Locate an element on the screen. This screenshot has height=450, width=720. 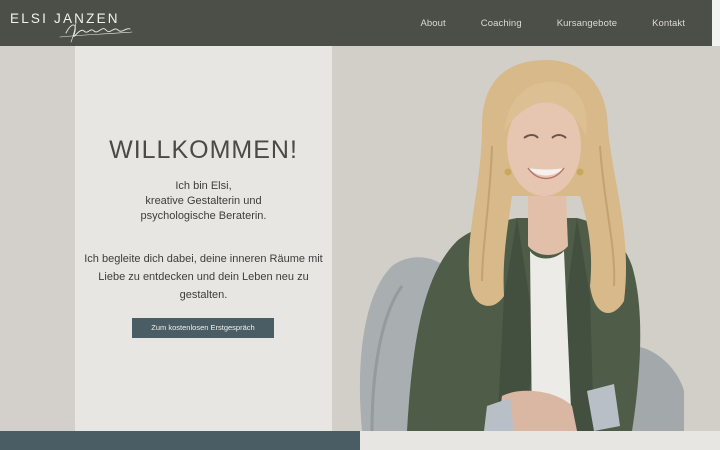
footer-band-right is located at coordinates (540, 440).